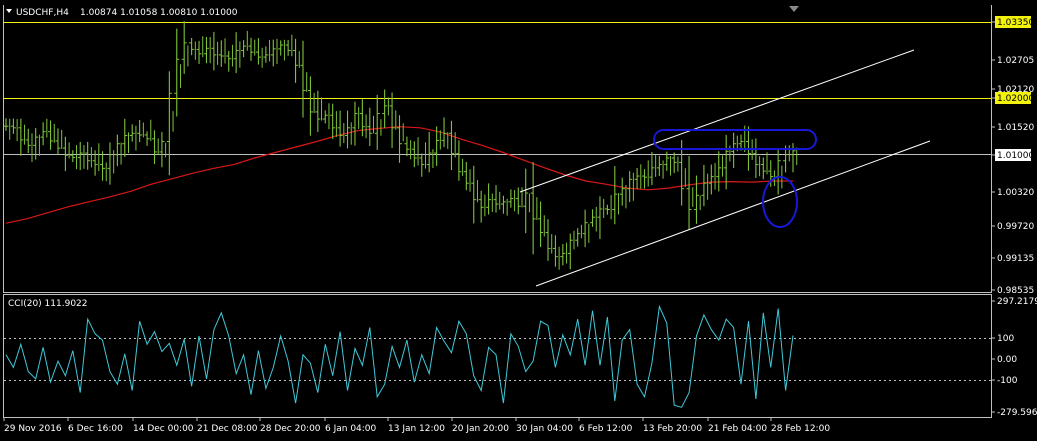 The image size is (1037, 441). What do you see at coordinates (42, 13) in the screenshot?
I see `symbol-label: USDCHF,H4` at bounding box center [42, 13].